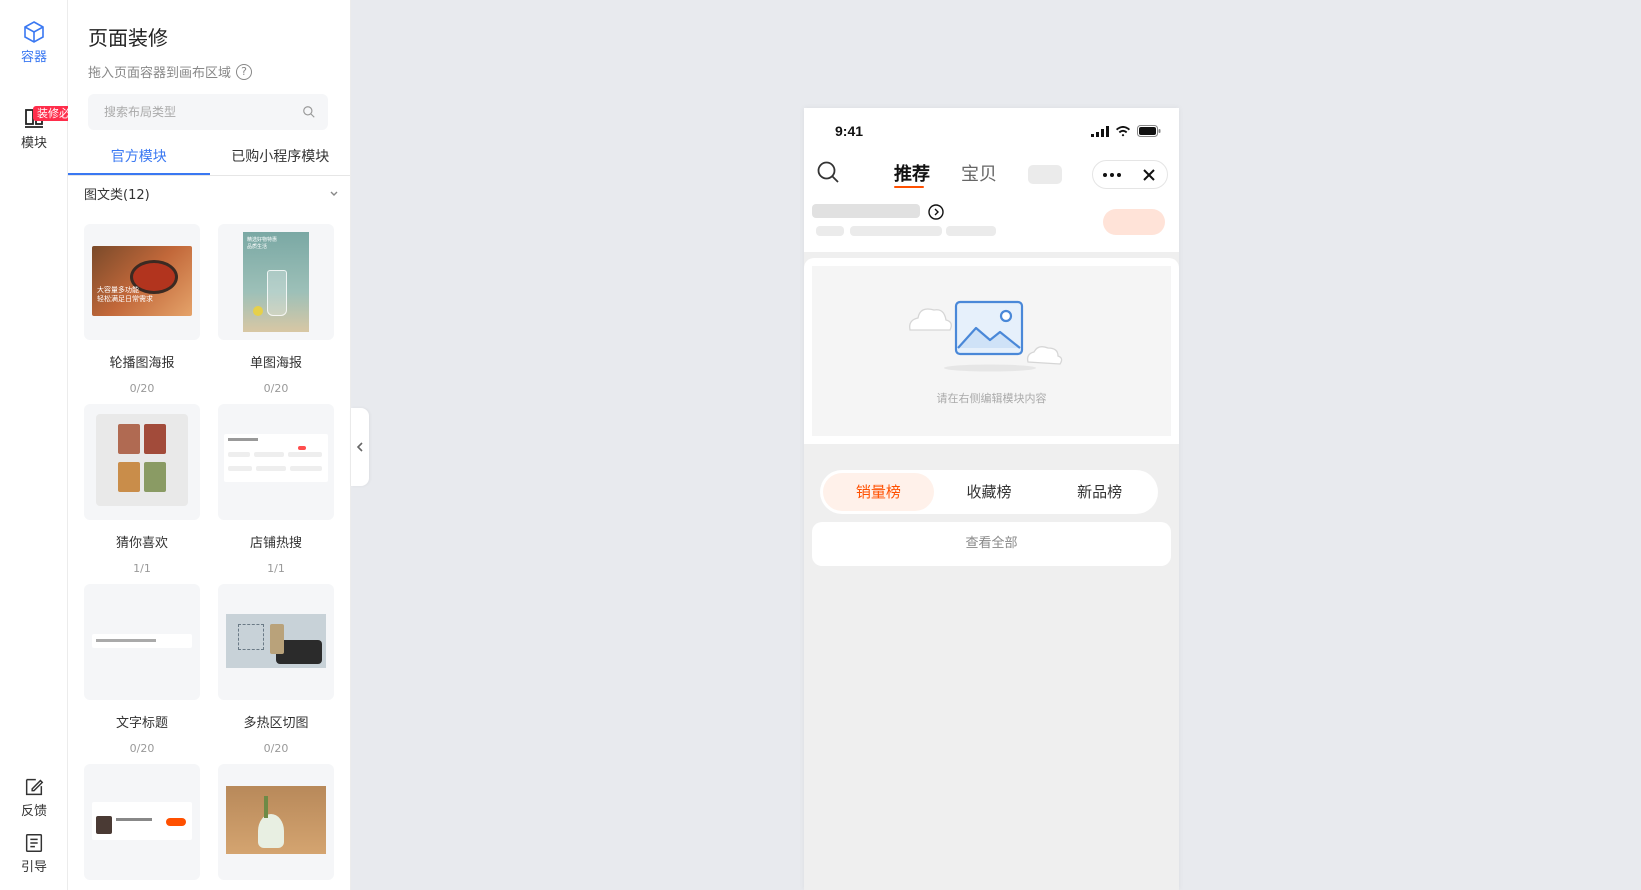 Image resolution: width=1641 pixels, height=890 pixels. Describe the element at coordinates (302, 448) in the screenshot. I see `hot-tag` at that location.